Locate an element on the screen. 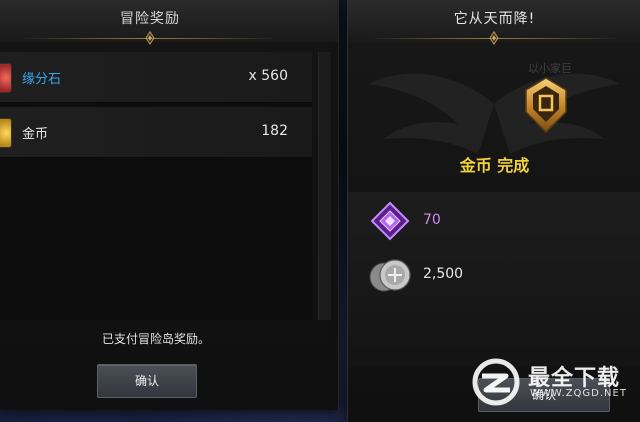 This screenshot has height=422, width=640. reward-quantity: x 560 is located at coordinates (268, 76).